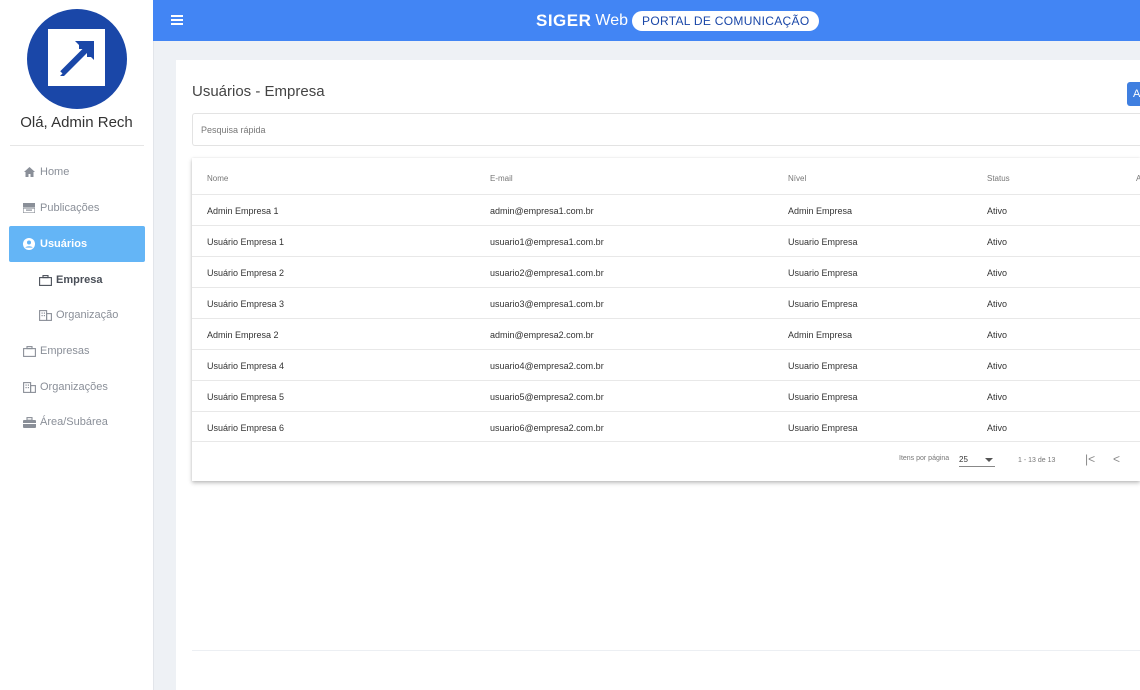 The height and width of the screenshot is (690, 1140). What do you see at coordinates (989, 460) in the screenshot?
I see `chevron-down-icon` at bounding box center [989, 460].